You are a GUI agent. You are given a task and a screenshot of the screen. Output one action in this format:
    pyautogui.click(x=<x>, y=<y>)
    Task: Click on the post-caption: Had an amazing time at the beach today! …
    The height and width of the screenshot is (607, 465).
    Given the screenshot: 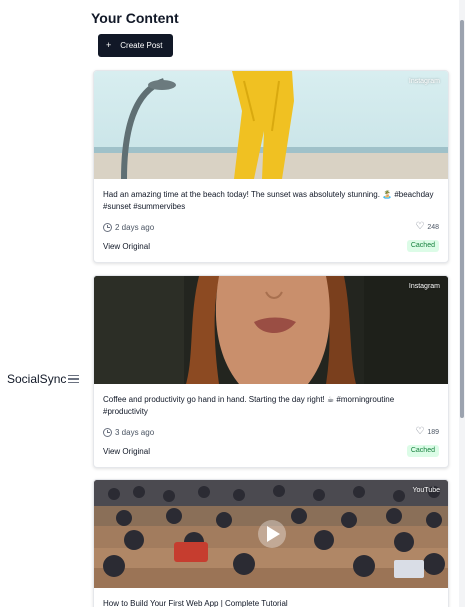 What is the action you would take?
    pyautogui.click(x=268, y=200)
    